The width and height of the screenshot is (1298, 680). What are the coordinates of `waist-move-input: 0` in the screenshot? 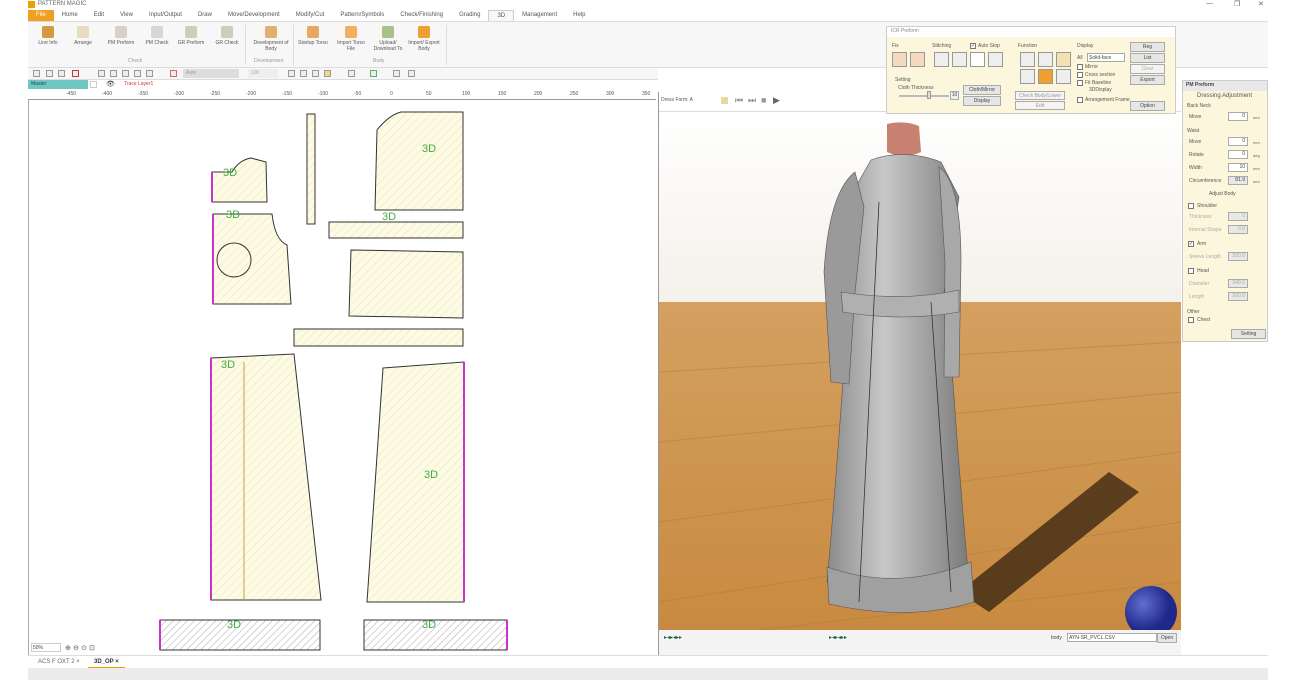 It's located at (1238, 141).